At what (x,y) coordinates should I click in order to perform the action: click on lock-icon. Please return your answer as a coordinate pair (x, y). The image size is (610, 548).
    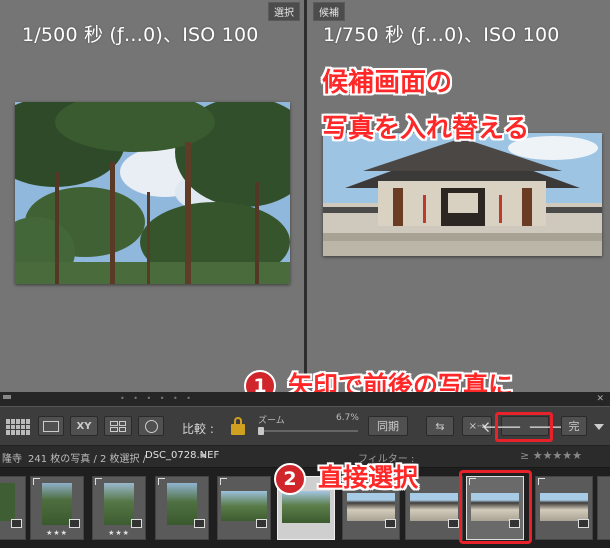
    Looking at the image, I should click on (238, 426).